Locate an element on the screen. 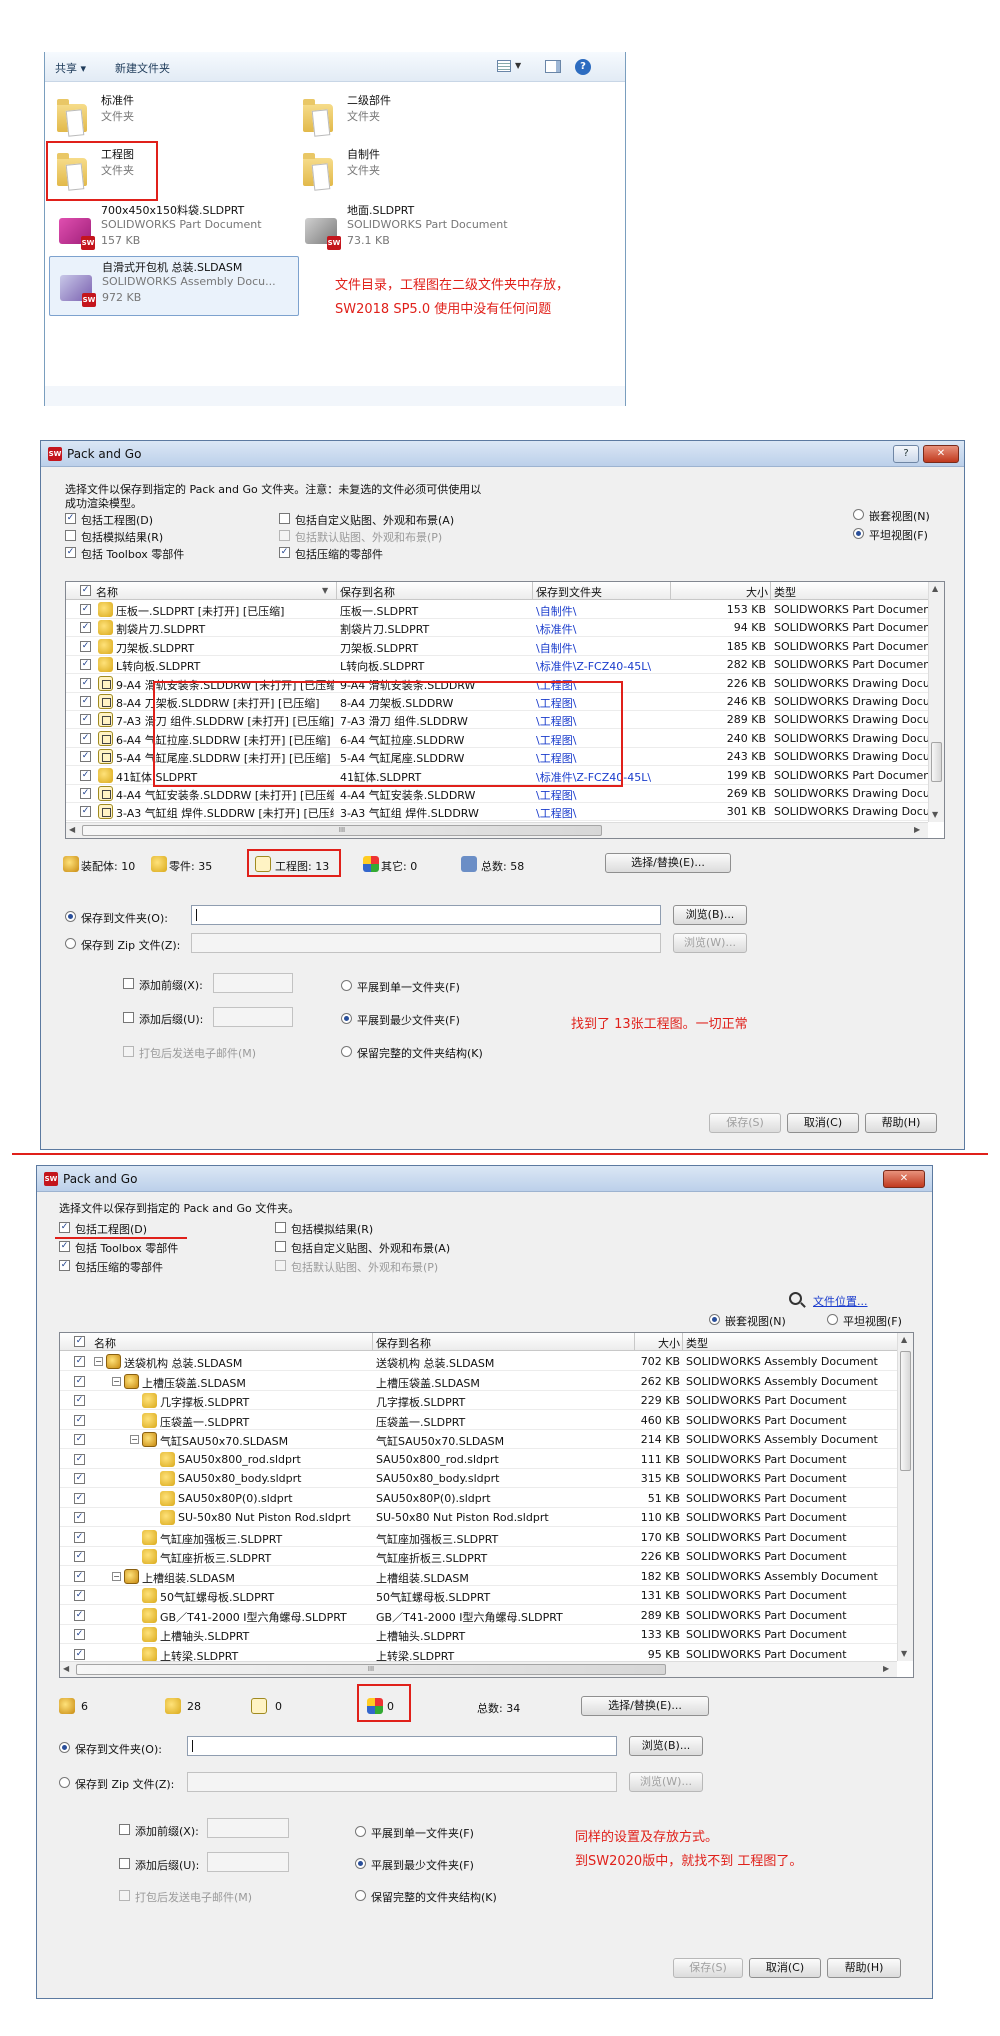 This screenshot has height=2036, width=1000. close-button: ✕ is located at coordinates (941, 454).